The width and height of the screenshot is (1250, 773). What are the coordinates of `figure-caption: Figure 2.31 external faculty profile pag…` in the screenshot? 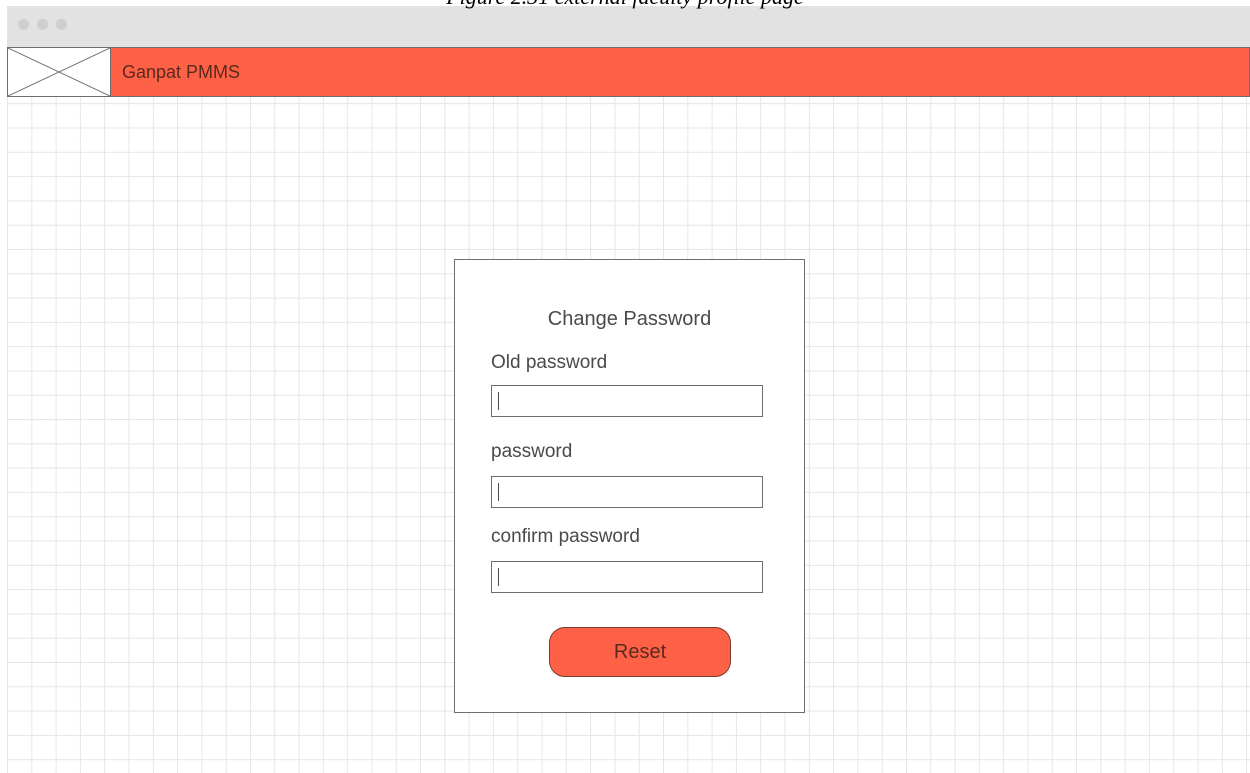 It's located at (625, 5).